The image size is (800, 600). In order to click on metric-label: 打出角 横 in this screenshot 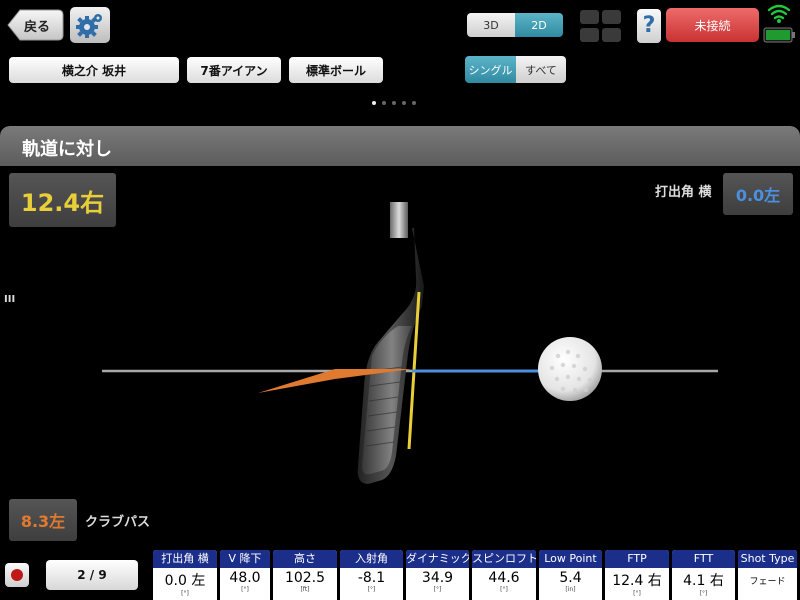, I will do `click(185, 559)`.